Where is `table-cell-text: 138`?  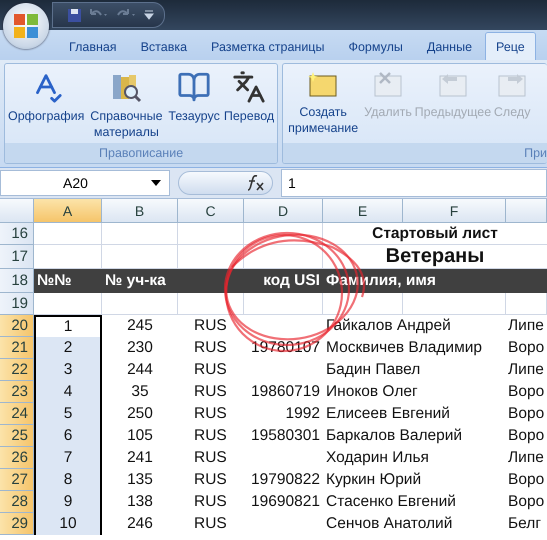
table-cell-text: 138 is located at coordinates (140, 502).